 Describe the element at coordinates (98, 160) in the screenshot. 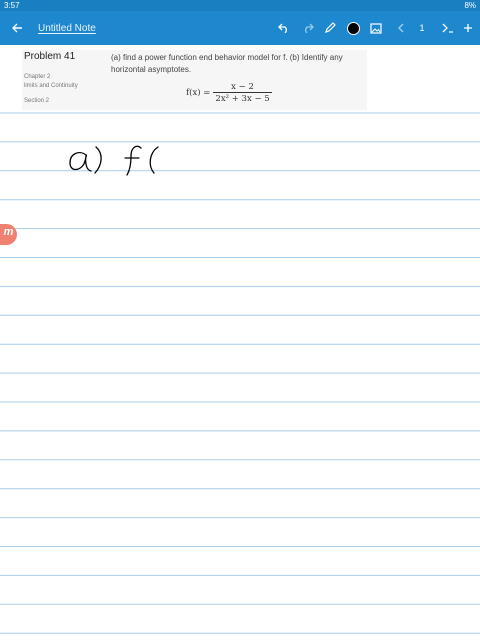

I see `ink-stroke-paren` at that location.